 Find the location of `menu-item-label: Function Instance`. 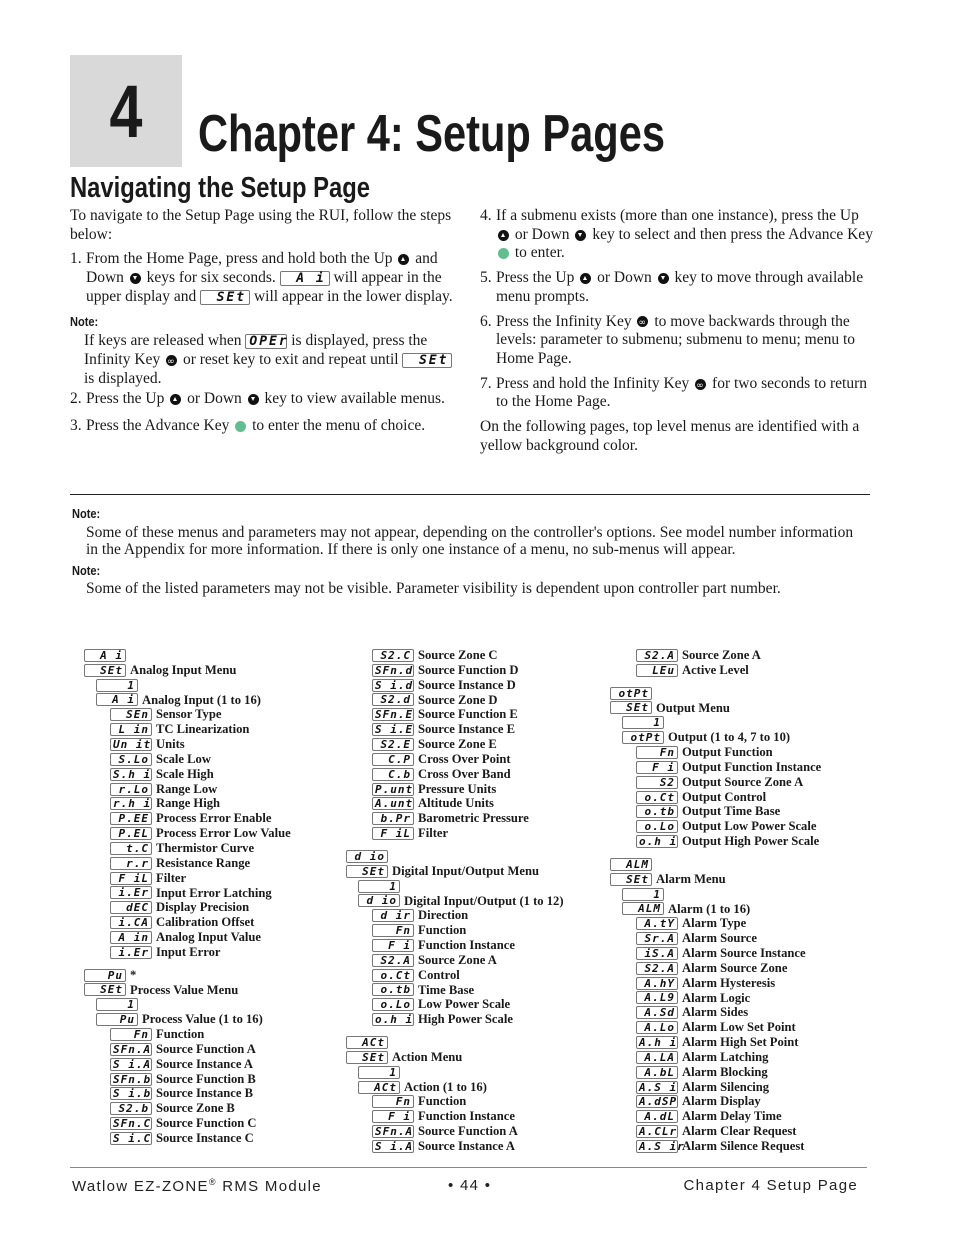

menu-item-label: Function Instance is located at coordinates (466, 945).